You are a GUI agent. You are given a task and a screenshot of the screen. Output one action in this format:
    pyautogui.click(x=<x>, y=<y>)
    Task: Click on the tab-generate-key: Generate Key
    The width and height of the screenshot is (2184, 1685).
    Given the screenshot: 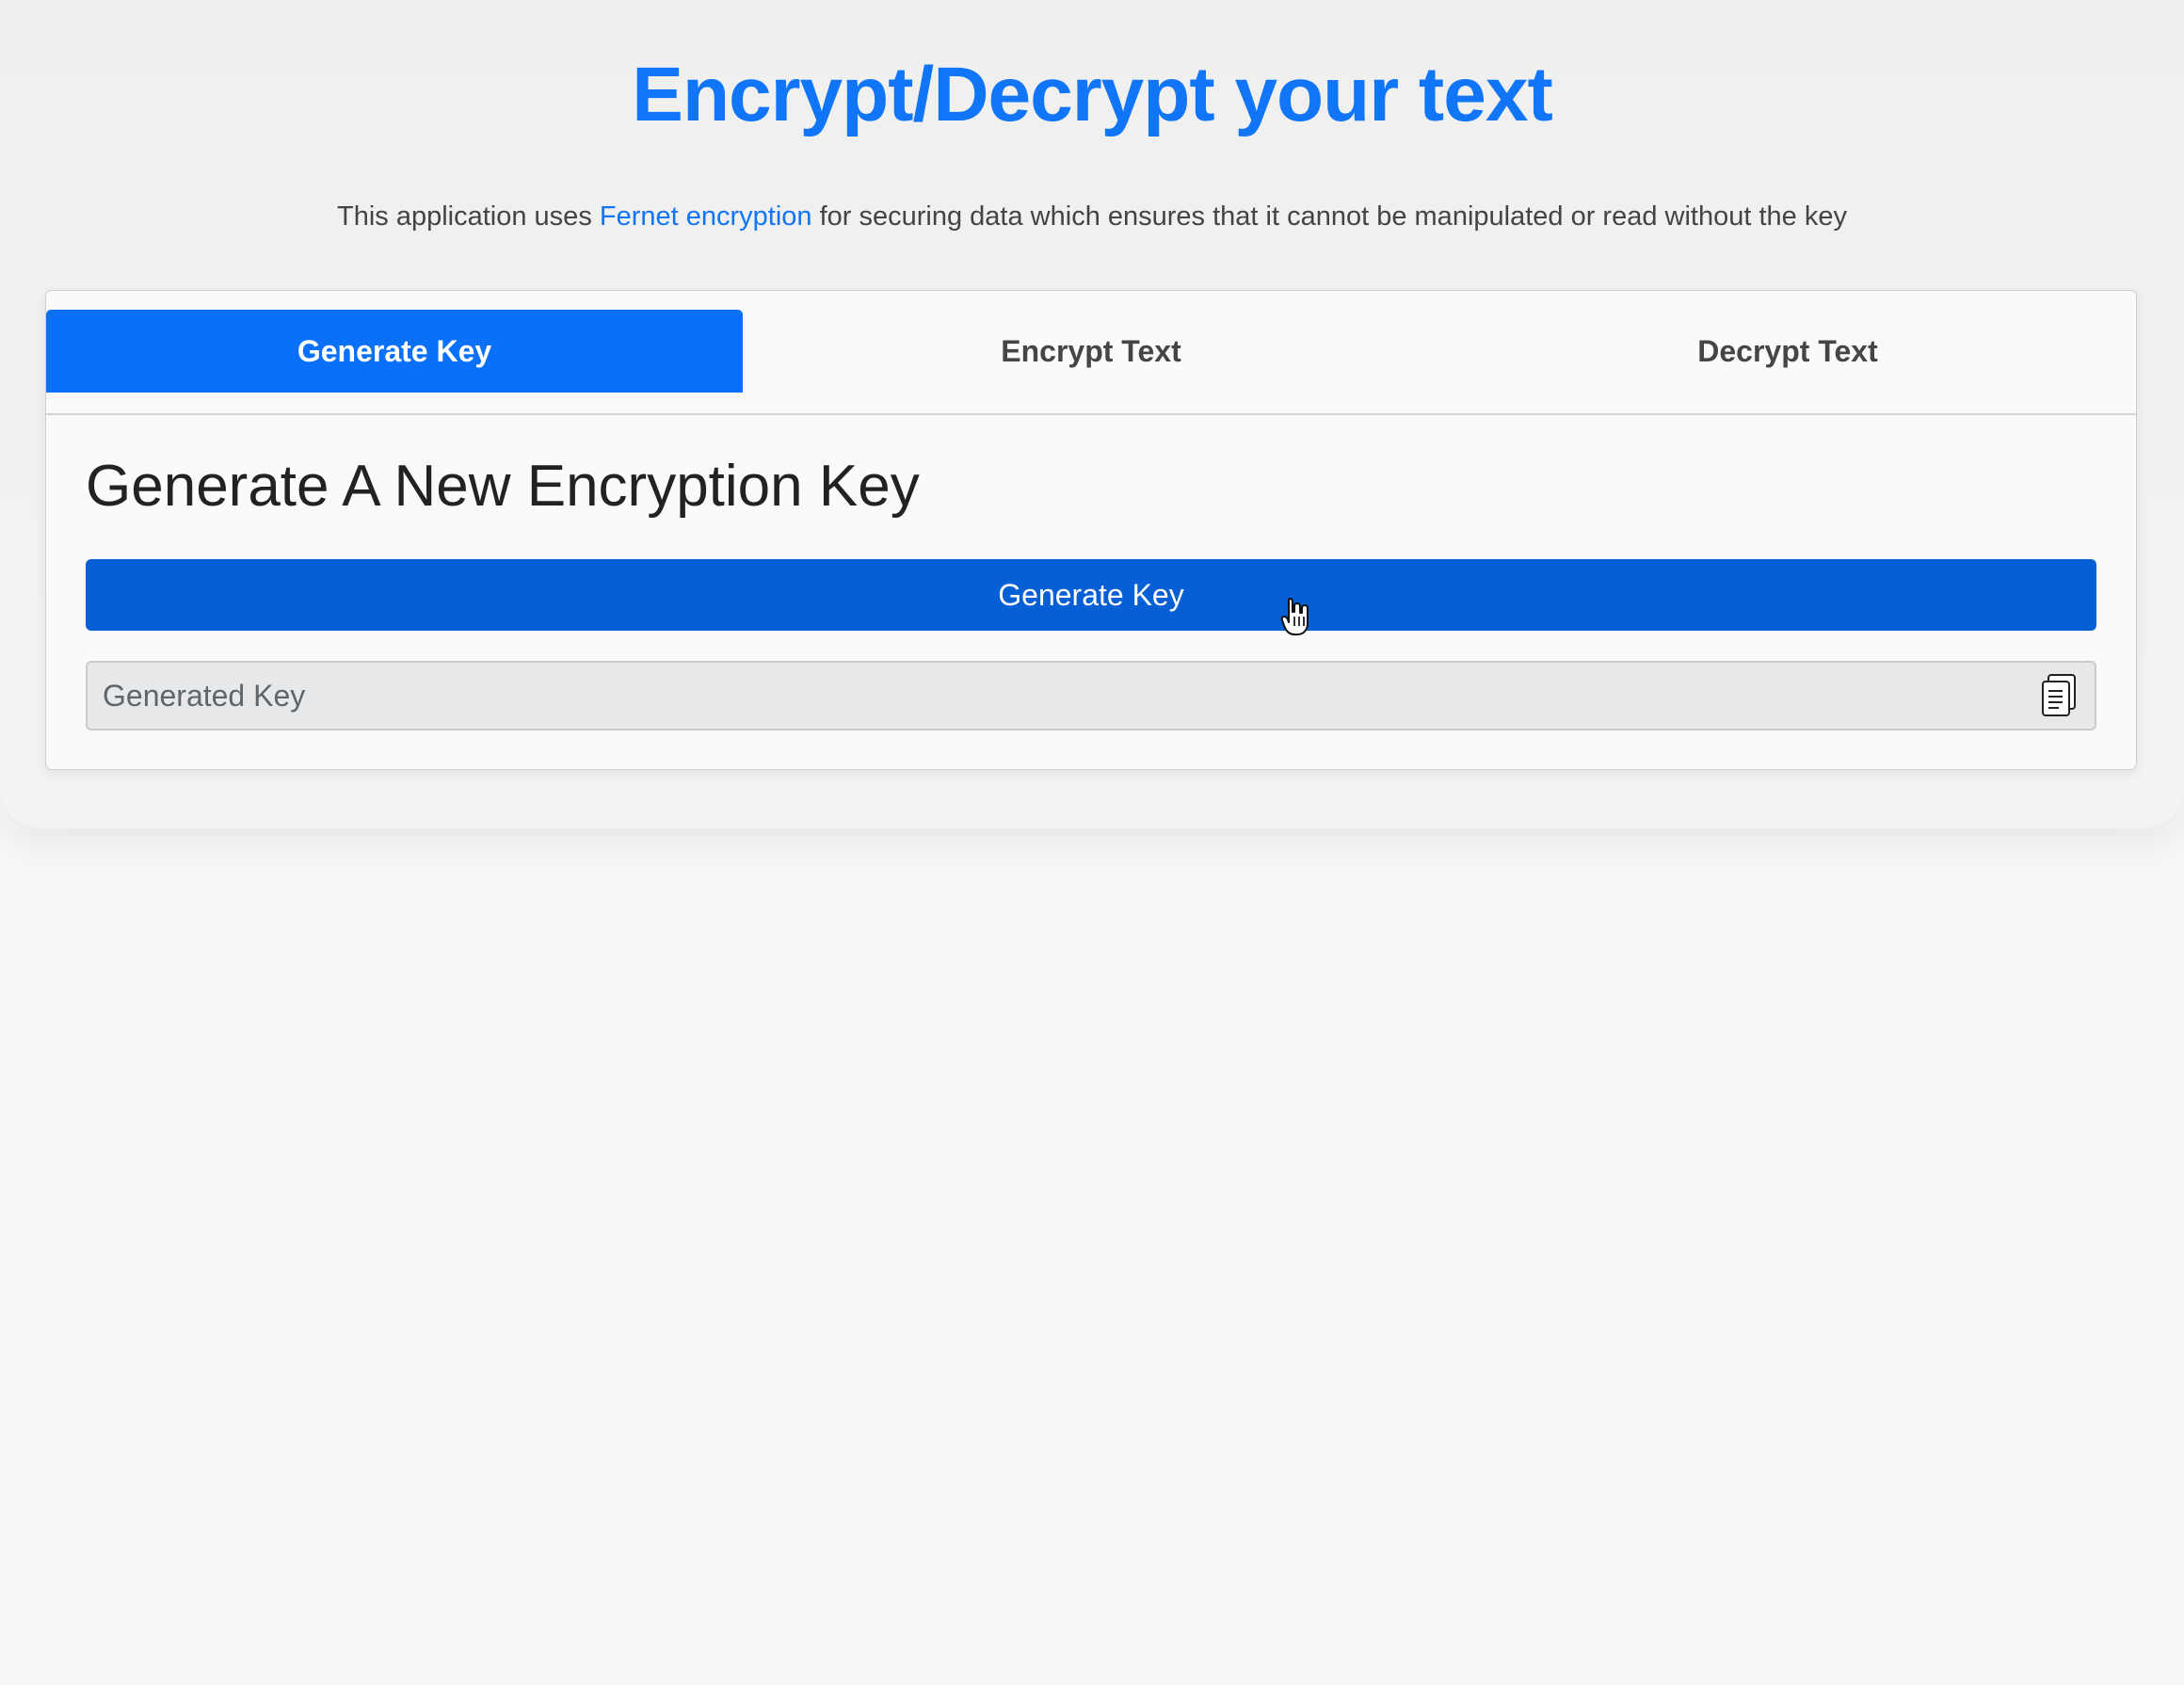 What is the action you would take?
    pyautogui.click(x=394, y=352)
    